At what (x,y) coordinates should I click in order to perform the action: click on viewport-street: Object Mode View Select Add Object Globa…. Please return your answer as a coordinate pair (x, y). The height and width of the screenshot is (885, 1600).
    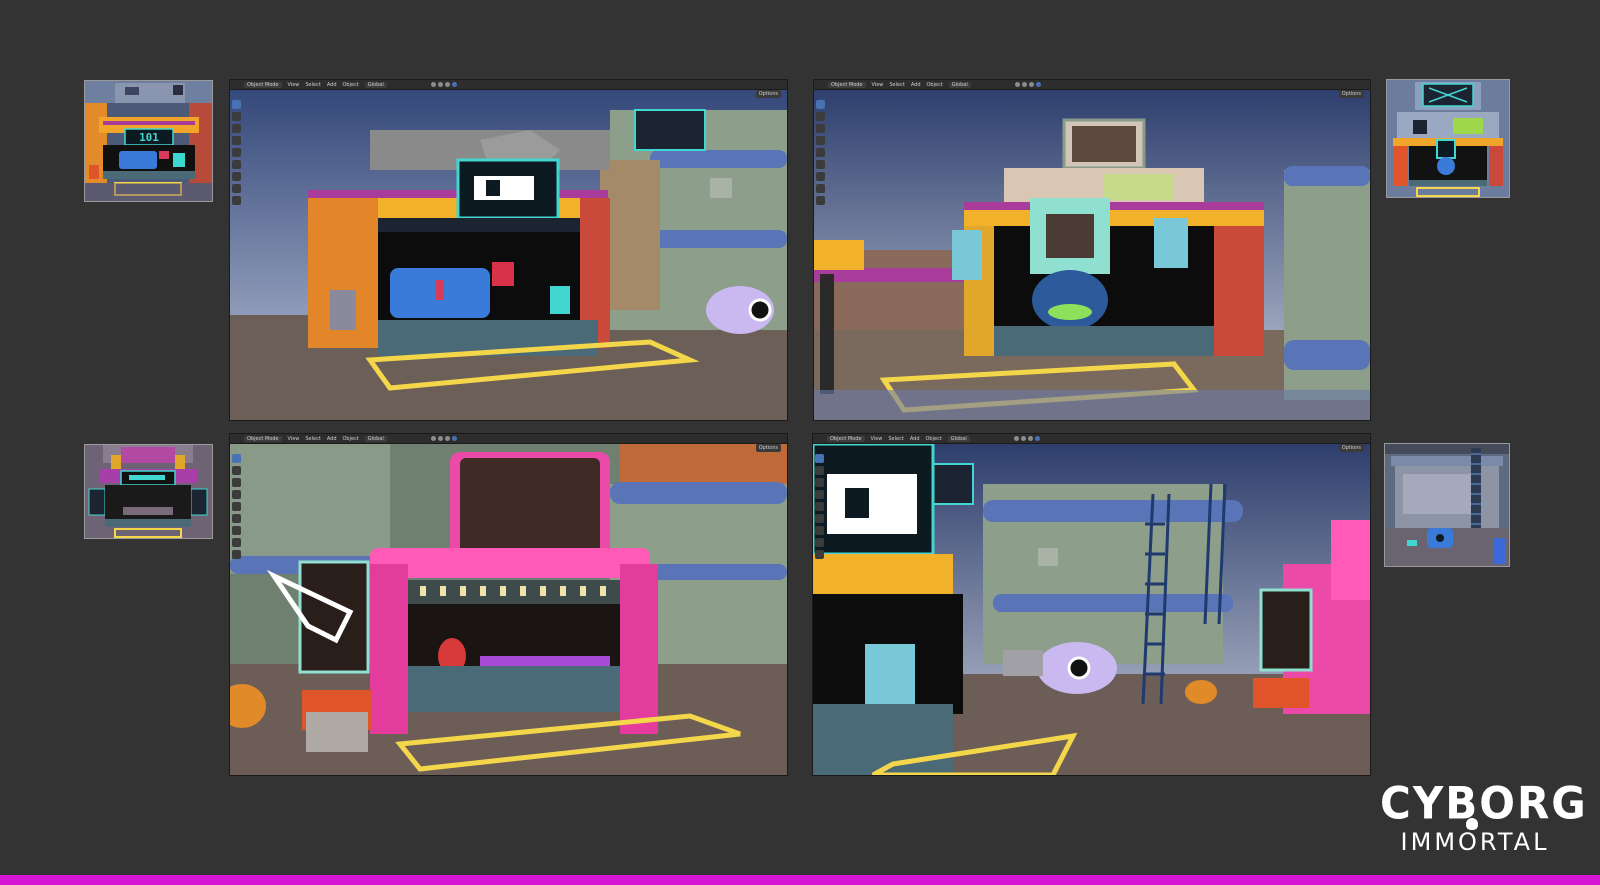
    Looking at the image, I should click on (1091, 604).